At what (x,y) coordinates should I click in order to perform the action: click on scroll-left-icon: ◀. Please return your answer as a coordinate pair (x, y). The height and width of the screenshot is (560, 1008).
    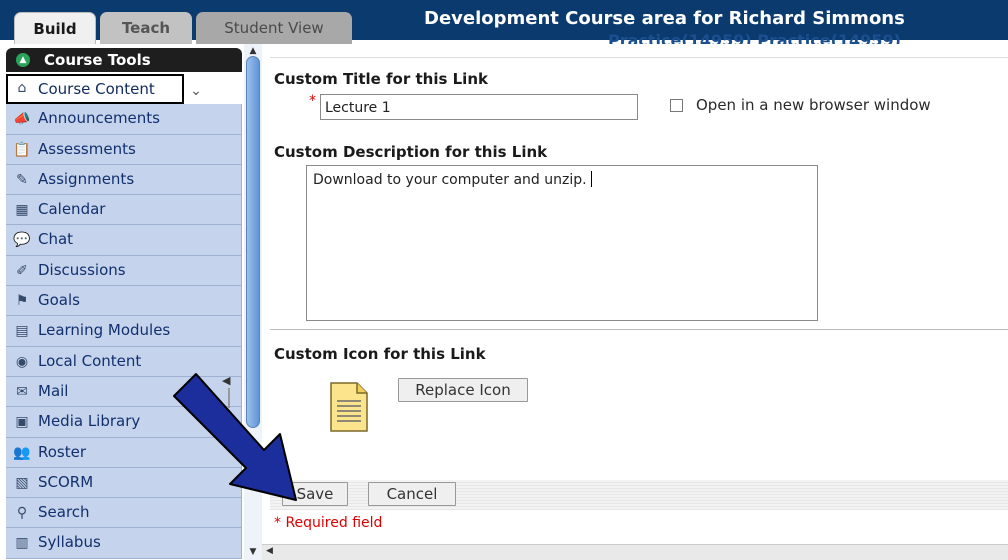
    Looking at the image, I should click on (269, 551).